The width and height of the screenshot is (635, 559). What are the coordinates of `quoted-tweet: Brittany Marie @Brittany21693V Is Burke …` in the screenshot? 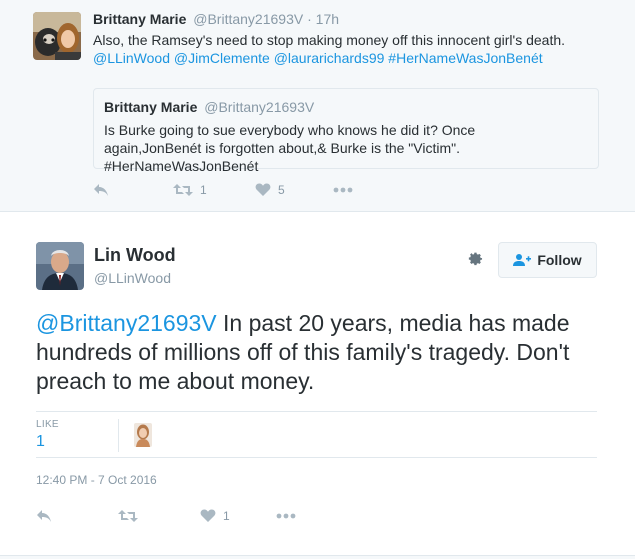 It's located at (346, 131).